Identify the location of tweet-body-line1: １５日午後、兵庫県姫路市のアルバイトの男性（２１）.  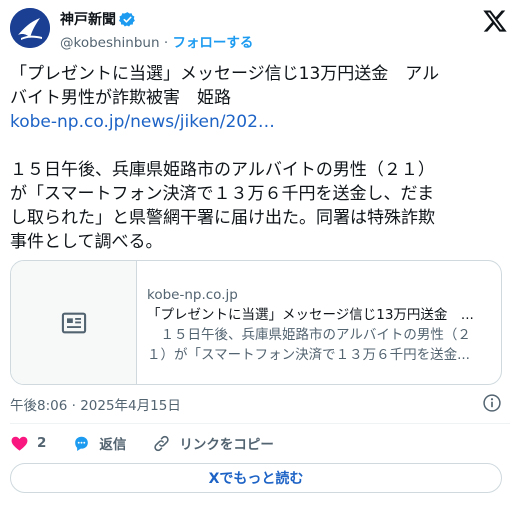
(222, 170).